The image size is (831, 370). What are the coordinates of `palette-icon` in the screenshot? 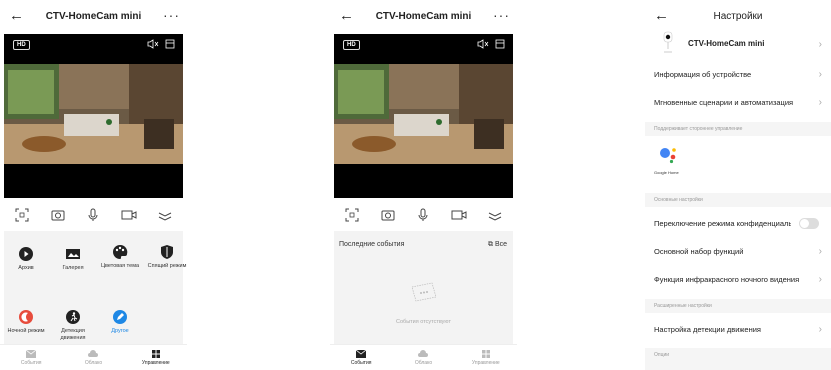 It's located at (120, 251).